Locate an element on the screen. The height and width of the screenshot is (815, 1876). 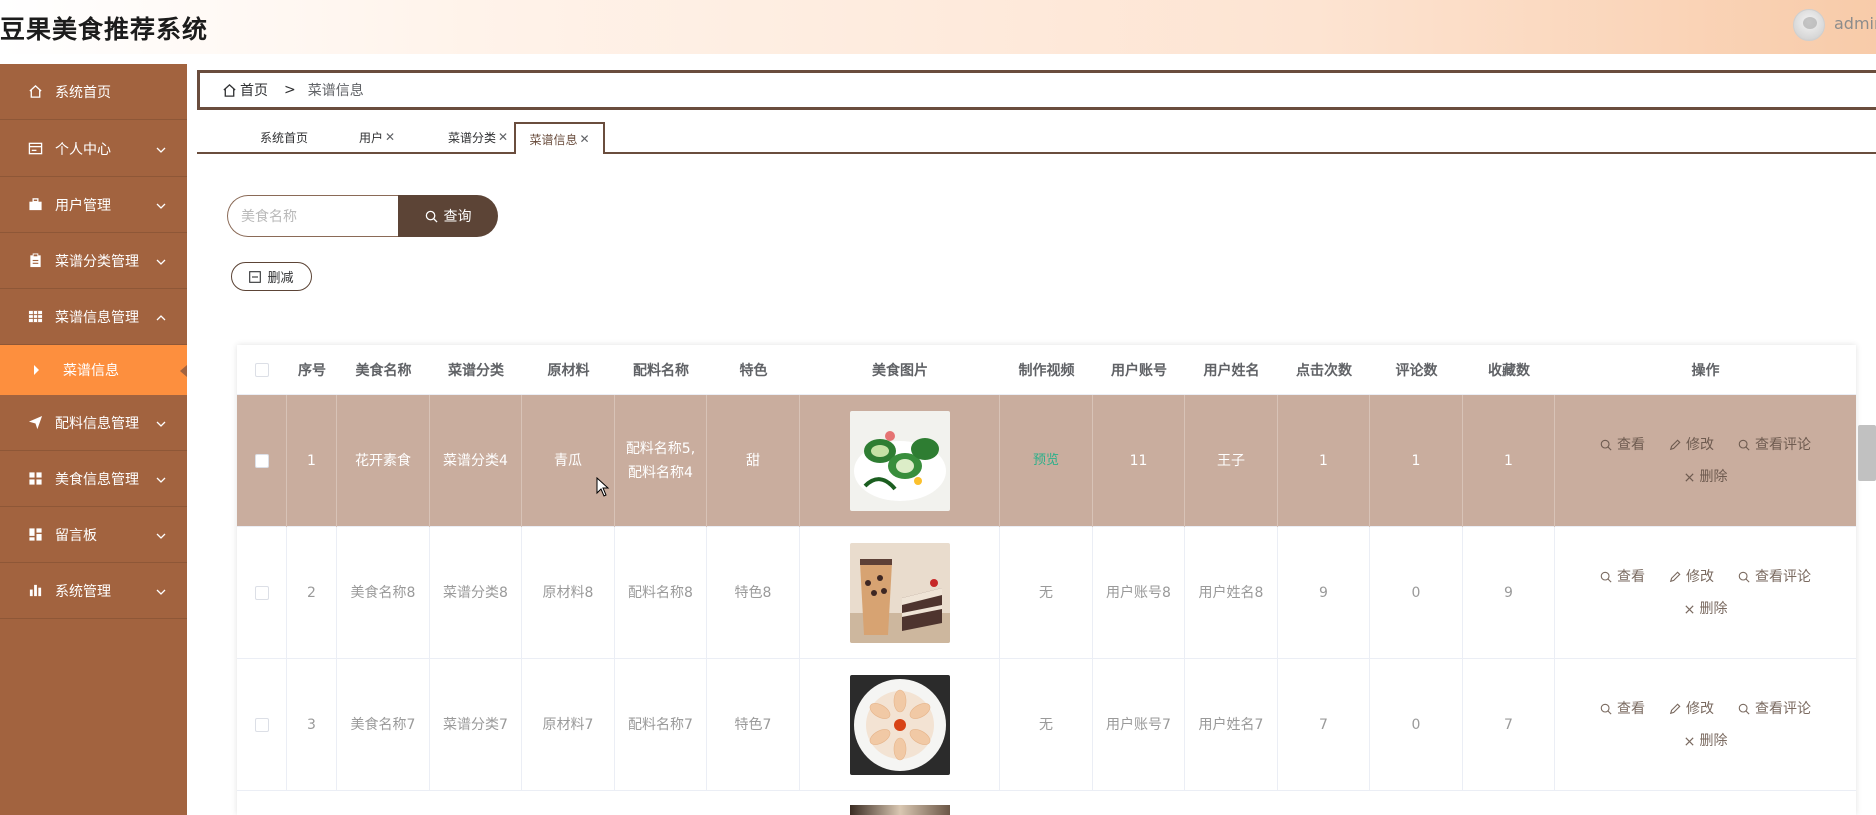
sidebar-item-profile: 个人中心 is located at coordinates (93, 149).